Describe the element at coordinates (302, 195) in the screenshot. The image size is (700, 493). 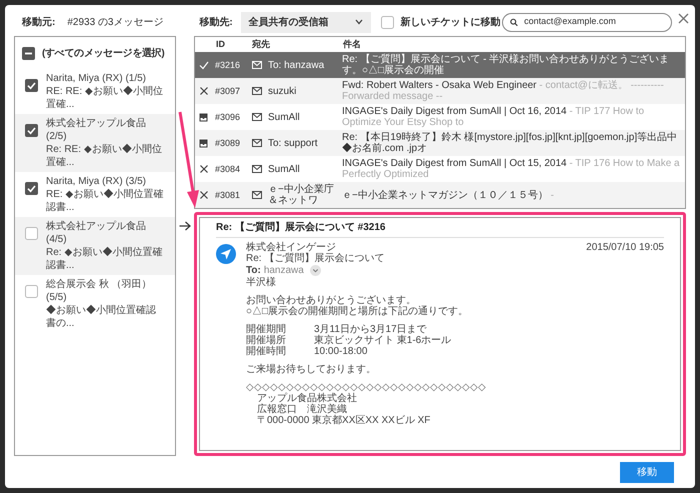
I see `ticket-recipient: ｅ−中小企業庁＆ネットワ` at that location.